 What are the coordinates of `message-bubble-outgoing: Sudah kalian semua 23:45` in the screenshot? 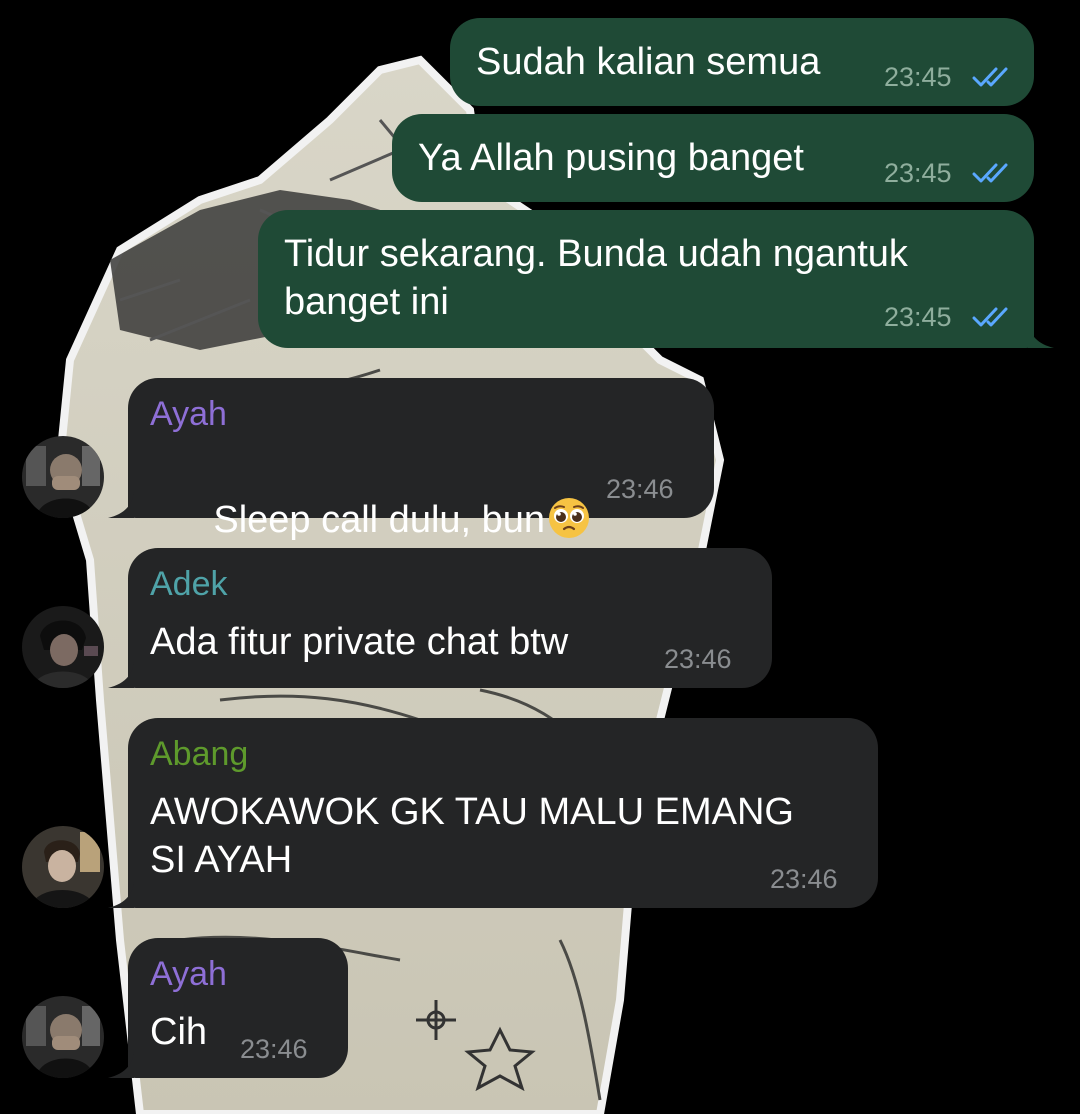 It's located at (742, 62).